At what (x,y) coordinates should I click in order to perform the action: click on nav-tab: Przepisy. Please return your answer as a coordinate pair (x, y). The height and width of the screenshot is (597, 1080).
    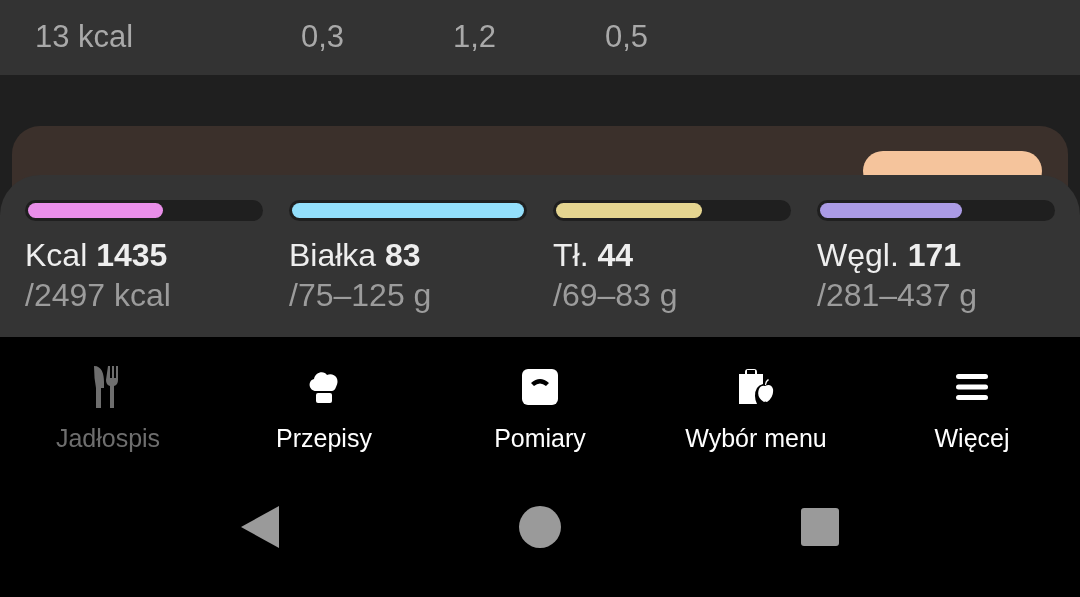
    Looking at the image, I should click on (324, 415).